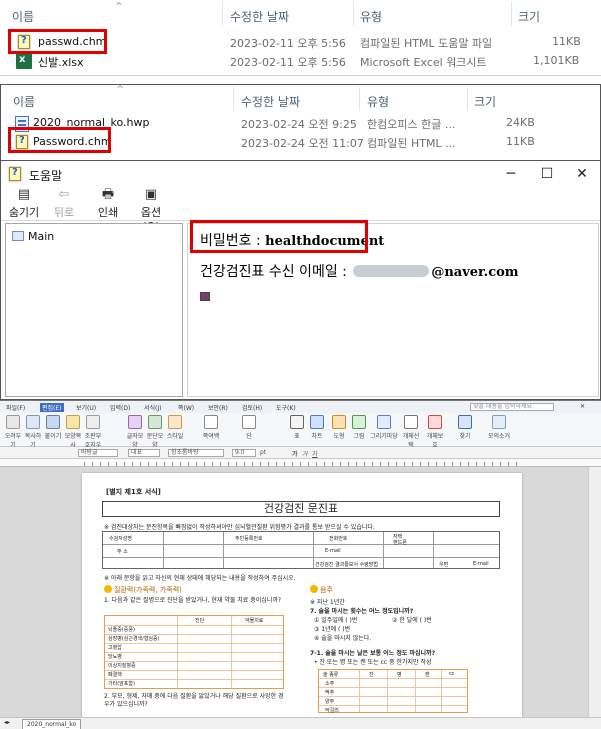 Image resolution: width=601 pixels, height=729 pixels. Describe the element at coordinates (52, 724) in the screenshot. I see `document-tab: 2020_normal_ko` at that location.